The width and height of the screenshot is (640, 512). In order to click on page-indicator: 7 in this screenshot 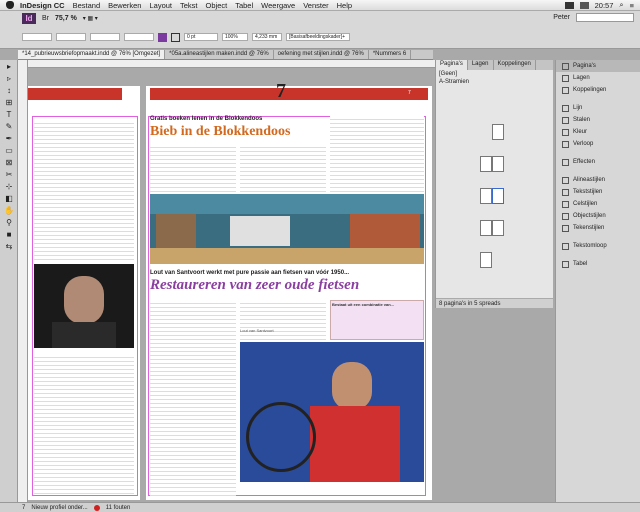, I will do `click(23, 508)`.